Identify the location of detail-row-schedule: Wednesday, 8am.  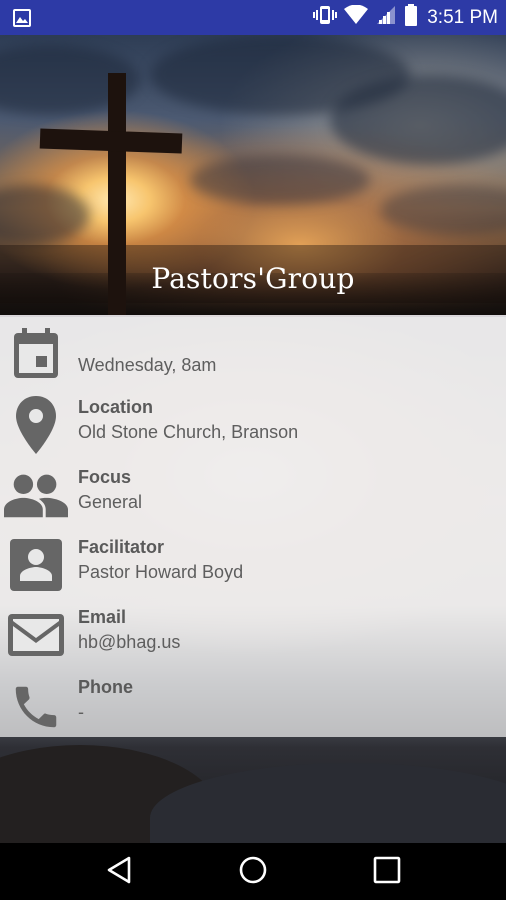
(253, 357).